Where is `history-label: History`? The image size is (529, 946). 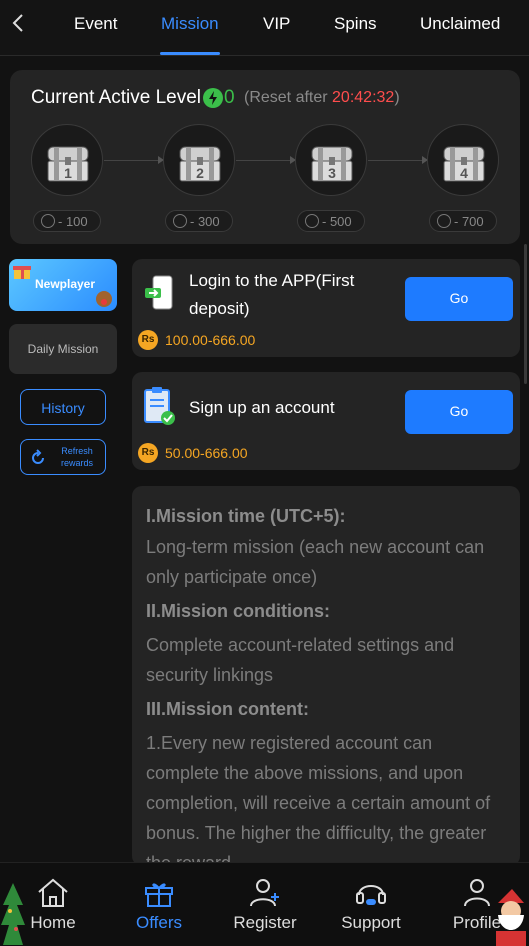
history-label: History is located at coordinates (63, 408).